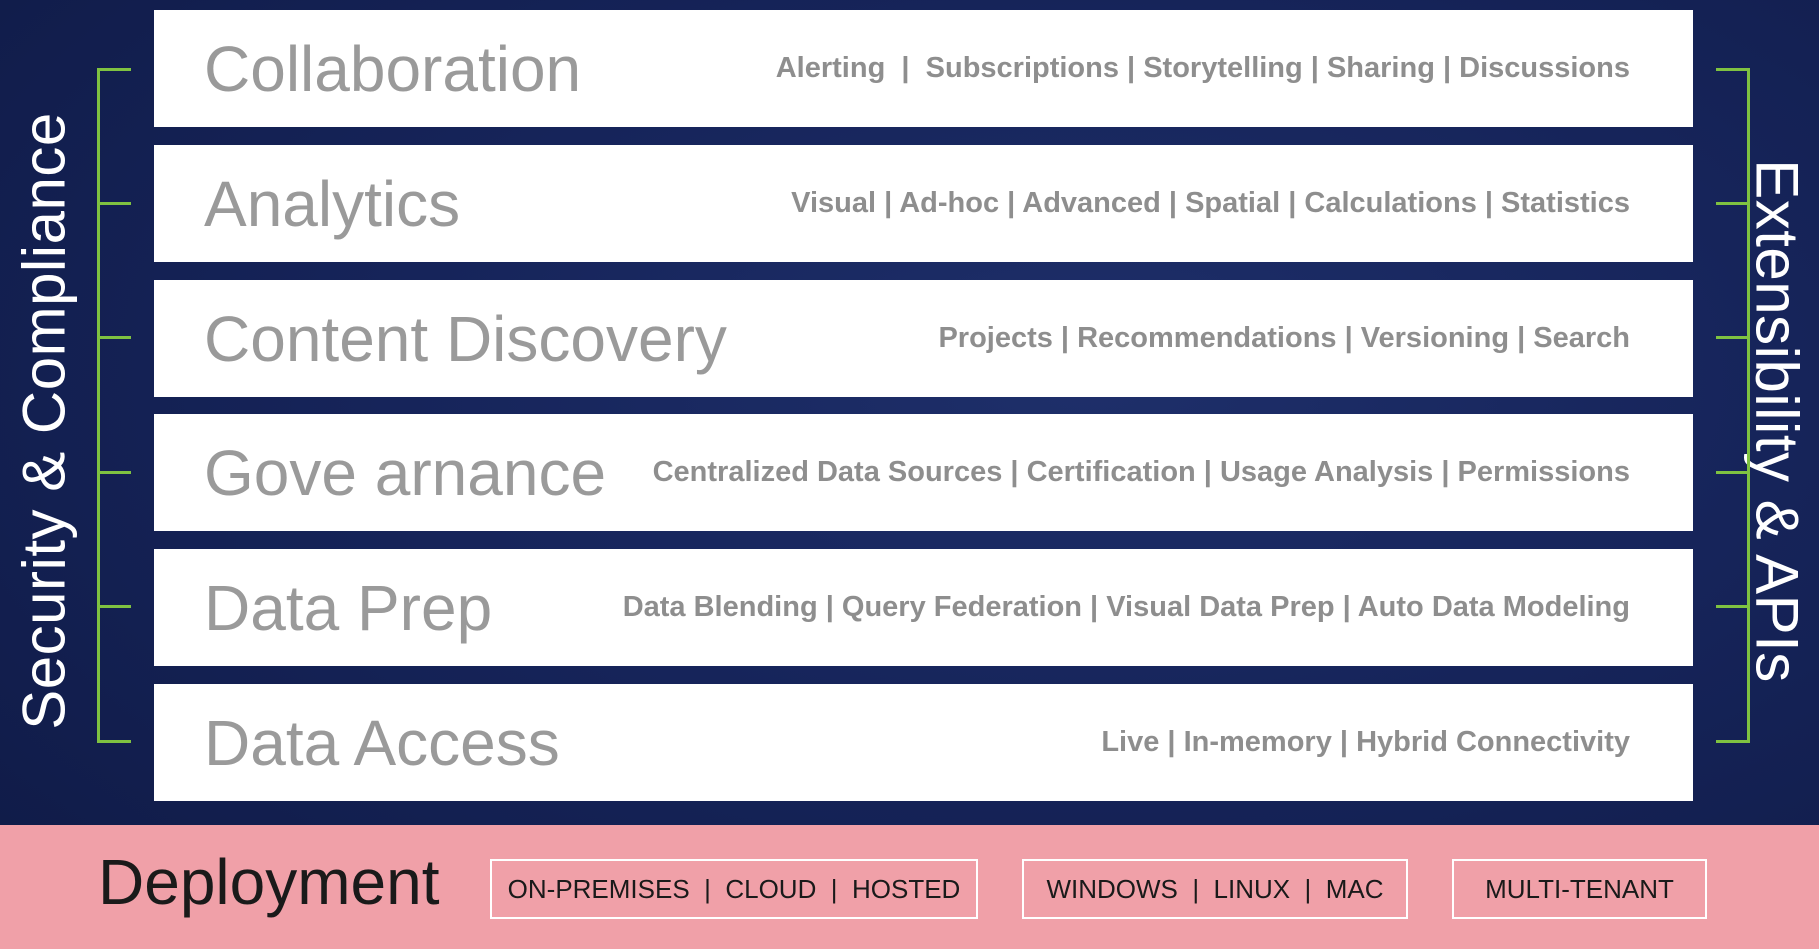 The width and height of the screenshot is (1819, 949). I want to click on layer-title: Gove arnance, so click(405, 472).